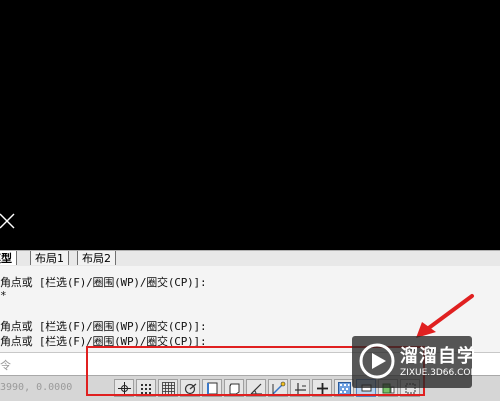 The image size is (500, 401). Describe the element at coordinates (445, 316) in the screenshot. I see `red-arrow-icon` at that location.